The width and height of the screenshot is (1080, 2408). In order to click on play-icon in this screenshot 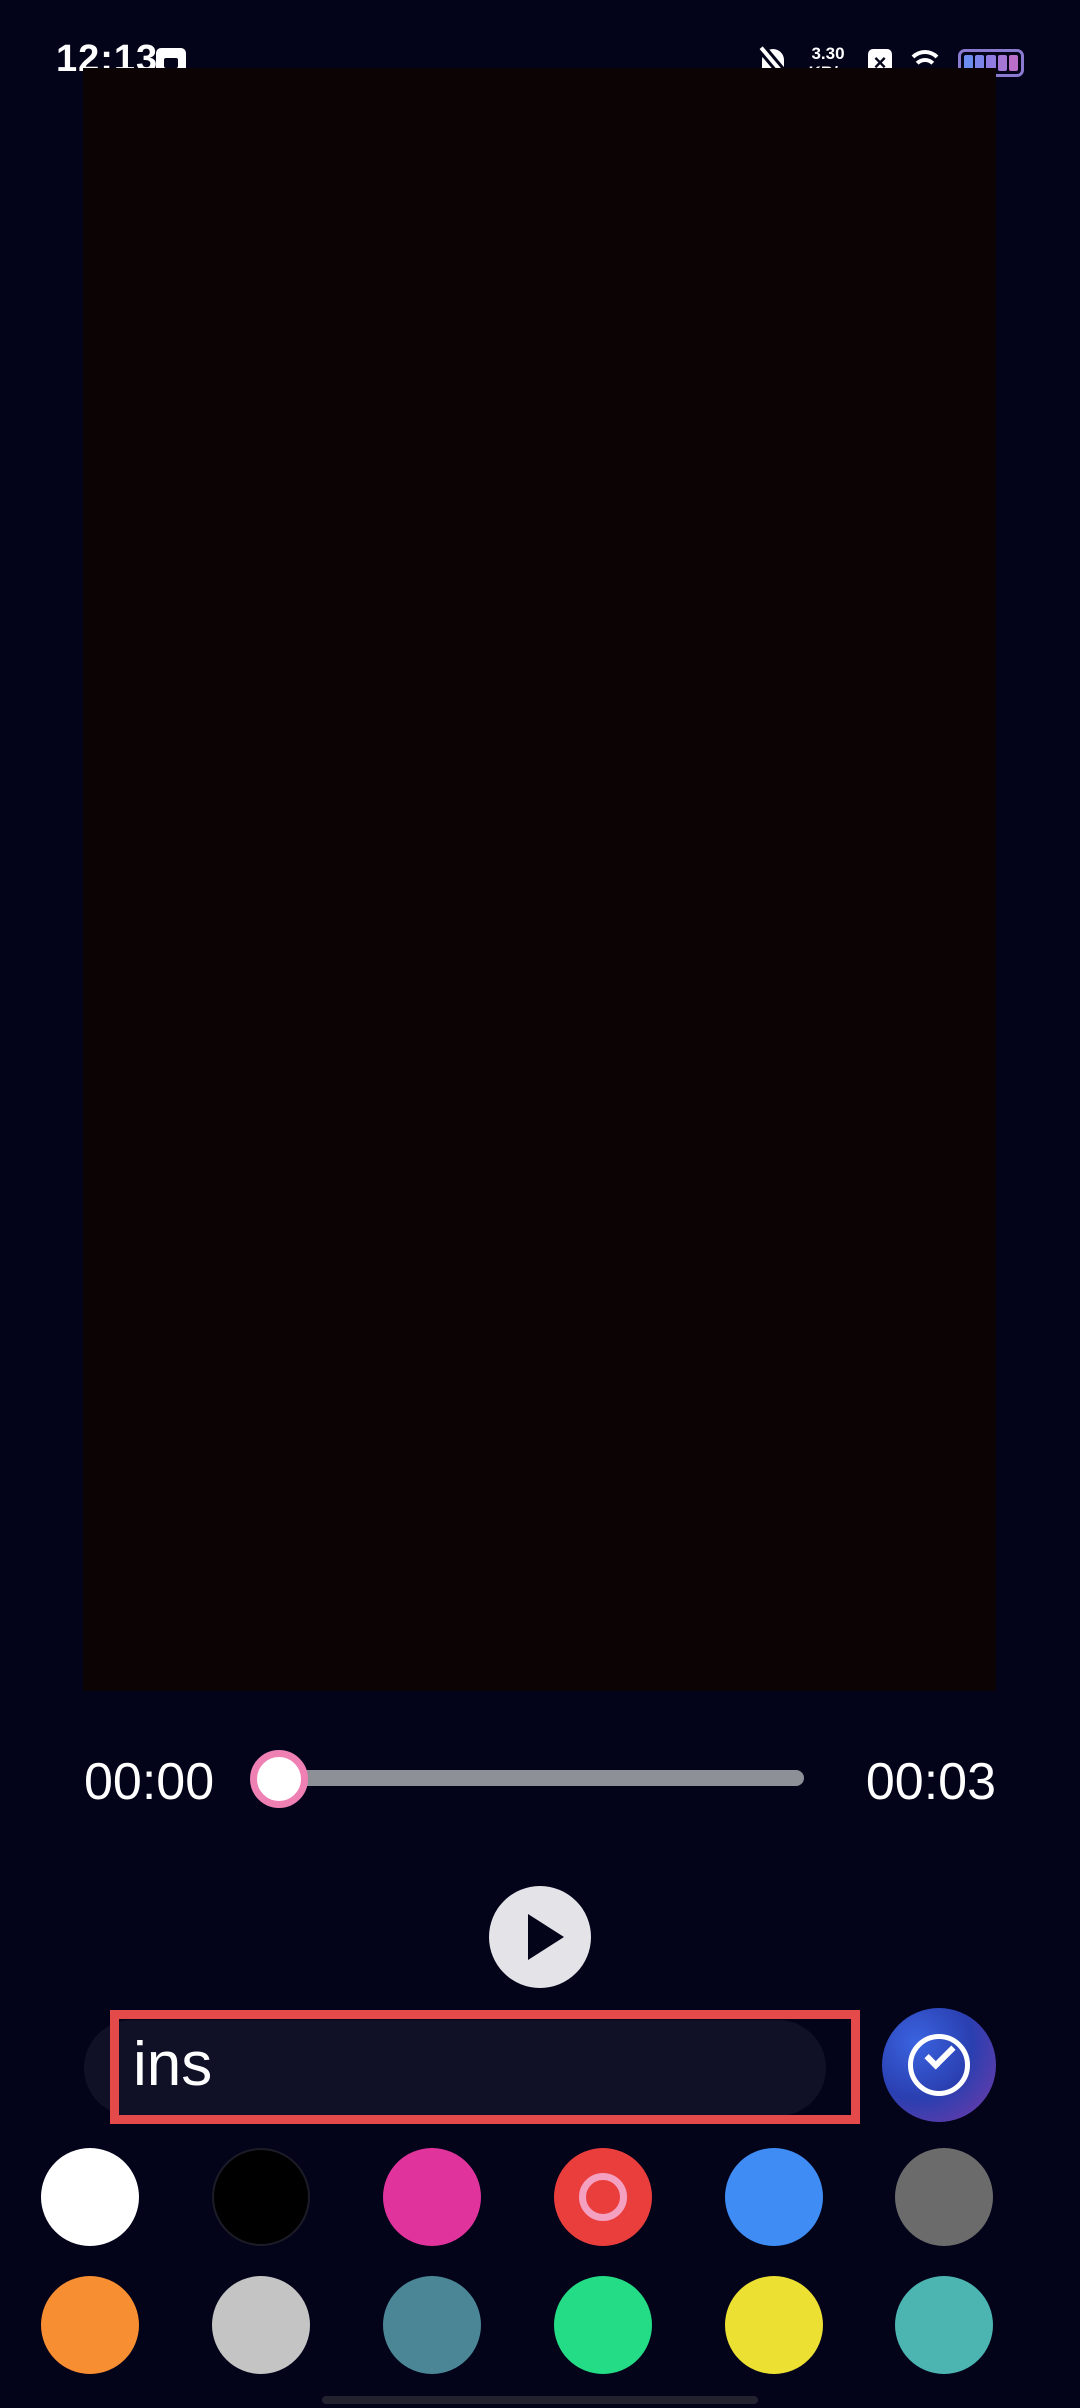, I will do `click(546, 1937)`.